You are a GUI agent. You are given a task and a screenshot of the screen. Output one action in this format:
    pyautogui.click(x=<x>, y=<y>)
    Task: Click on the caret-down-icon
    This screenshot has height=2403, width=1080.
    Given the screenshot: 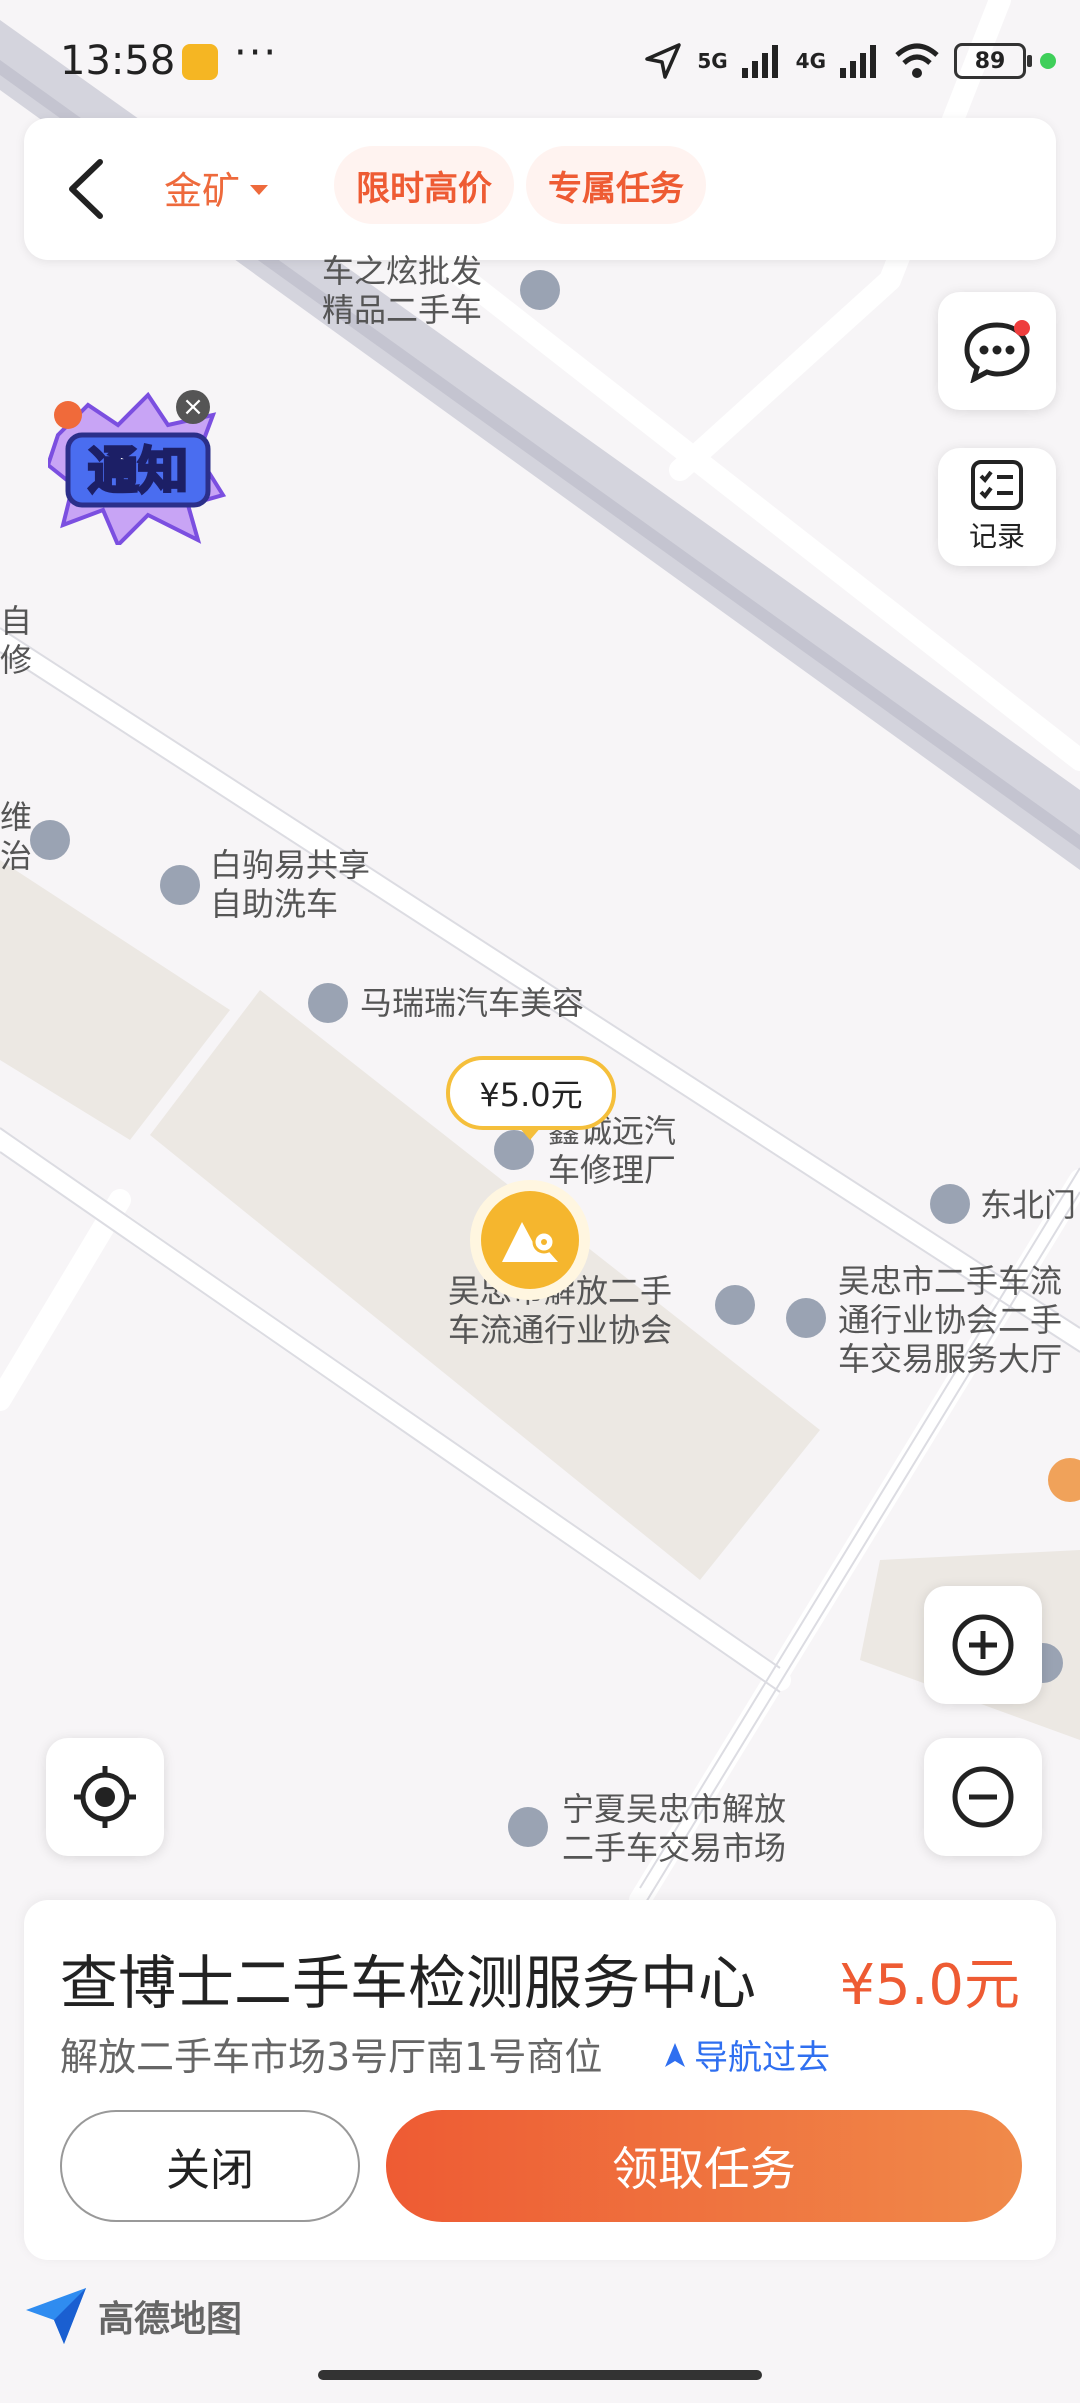 What is the action you would take?
    pyautogui.click(x=259, y=189)
    